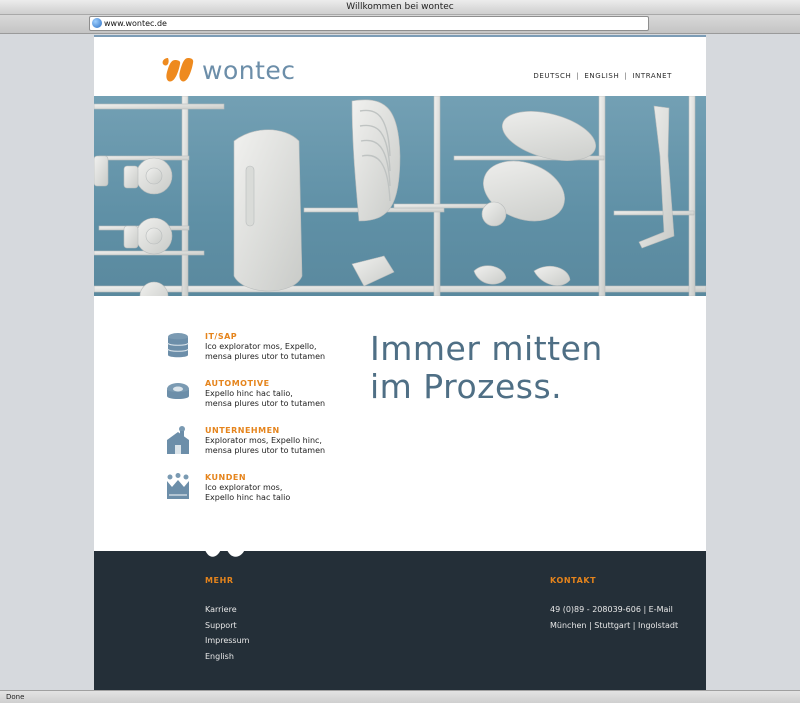 This screenshot has width=800, height=703. Describe the element at coordinates (552, 76) in the screenshot. I see `lang-link-deutsch: DEUTSCH` at that location.